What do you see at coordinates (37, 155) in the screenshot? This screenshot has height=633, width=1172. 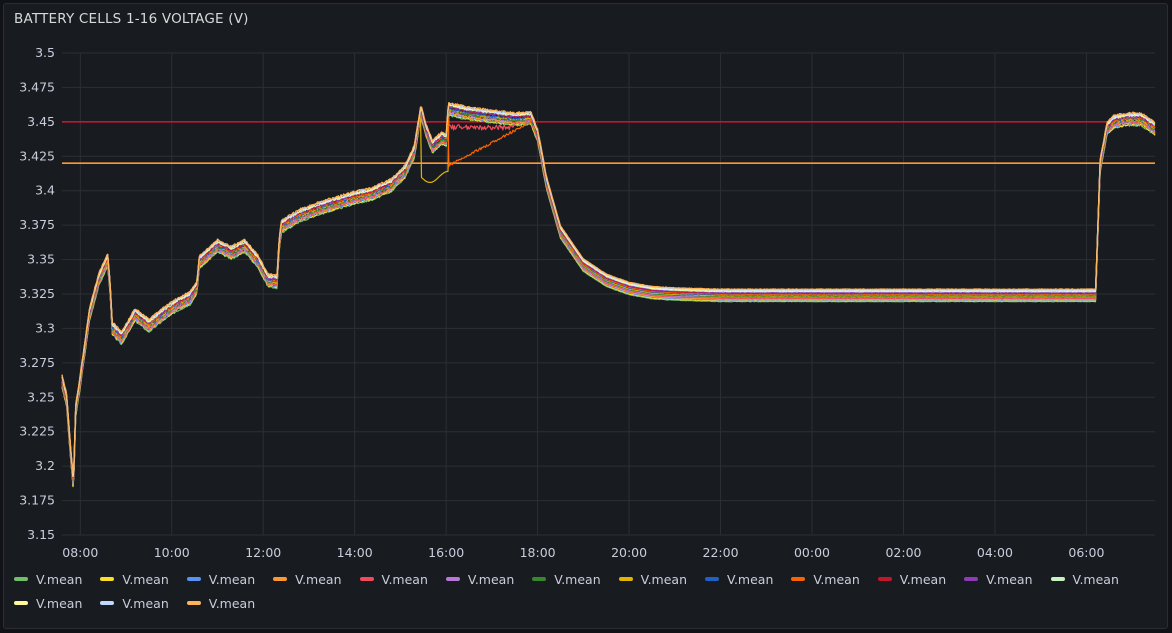 I see `y-tick-label: 3.425` at bounding box center [37, 155].